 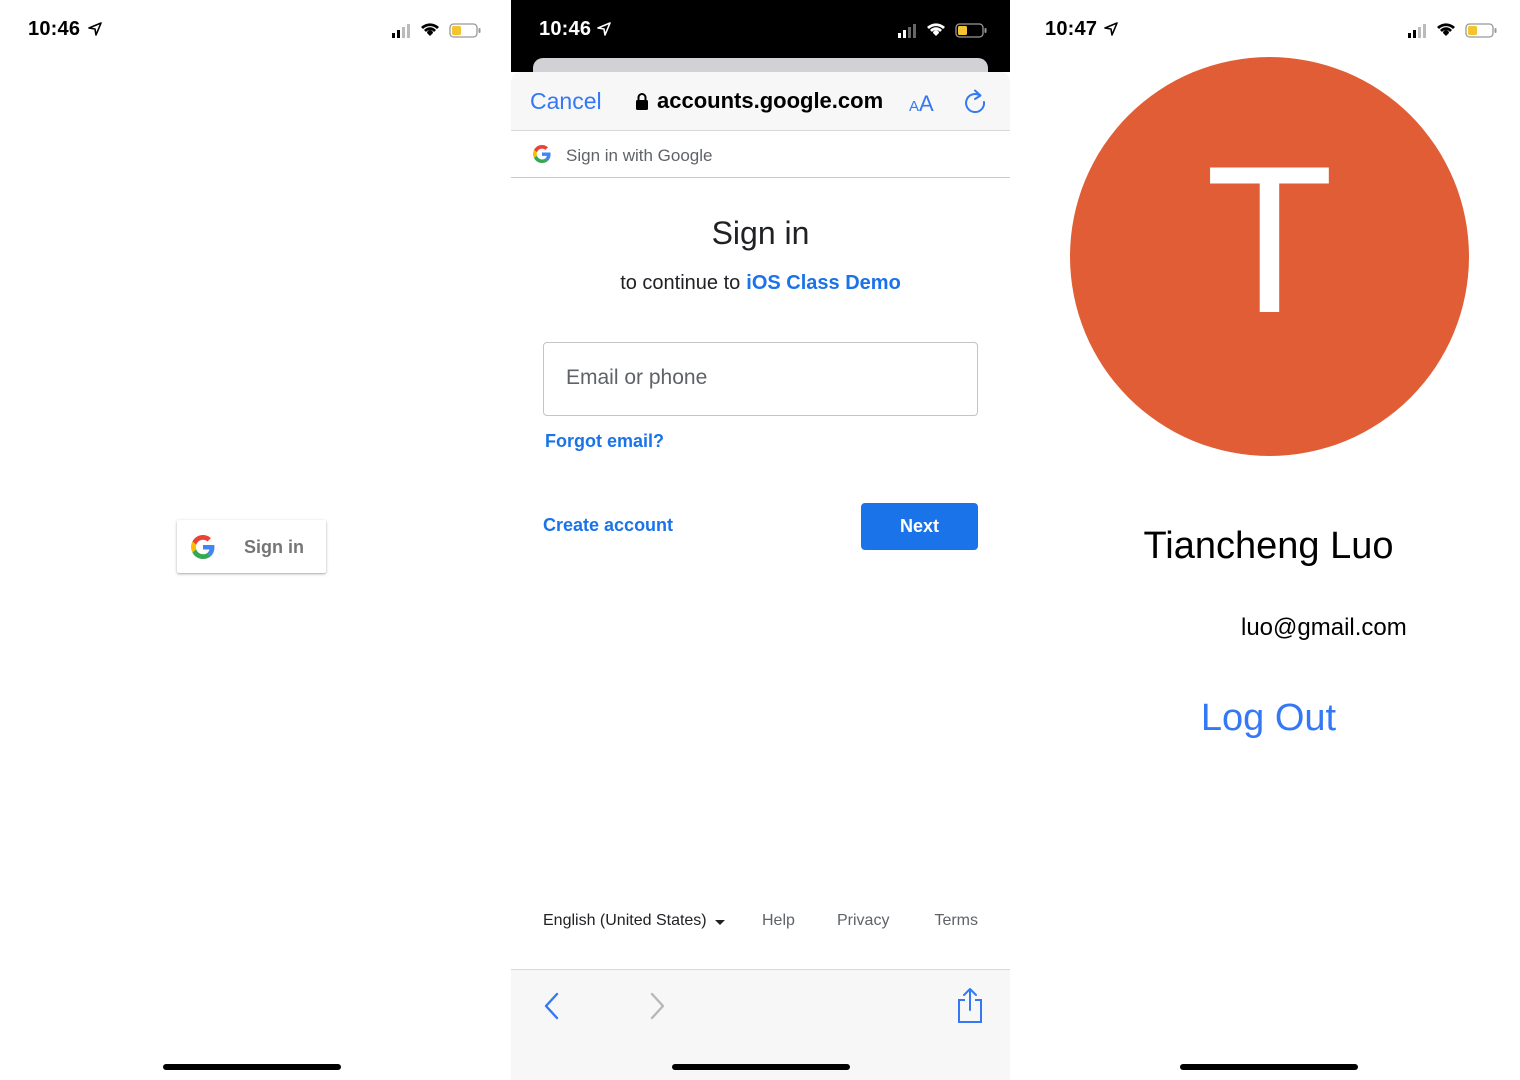 What do you see at coordinates (1269, 239) in the screenshot?
I see `avatar-initial: T` at bounding box center [1269, 239].